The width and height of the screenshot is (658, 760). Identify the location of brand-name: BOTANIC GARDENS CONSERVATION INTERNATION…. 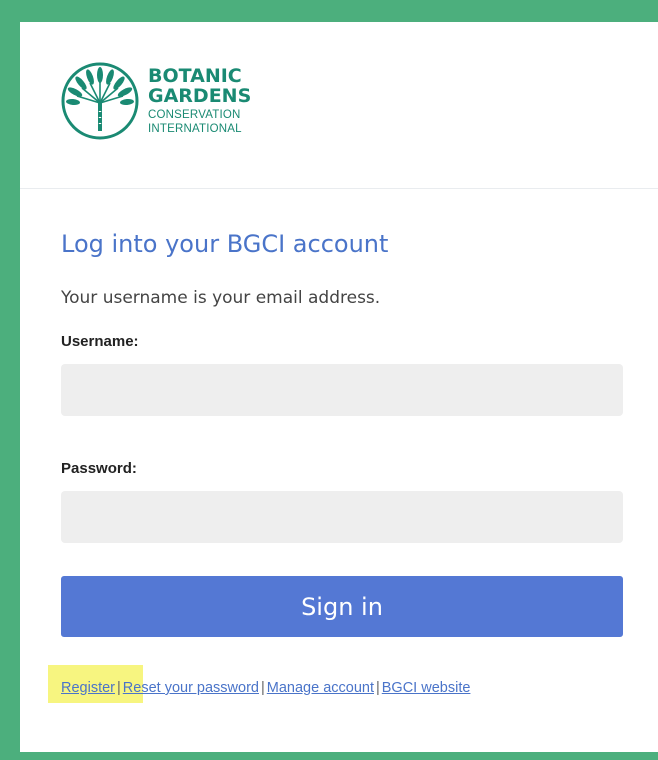
(199, 101).